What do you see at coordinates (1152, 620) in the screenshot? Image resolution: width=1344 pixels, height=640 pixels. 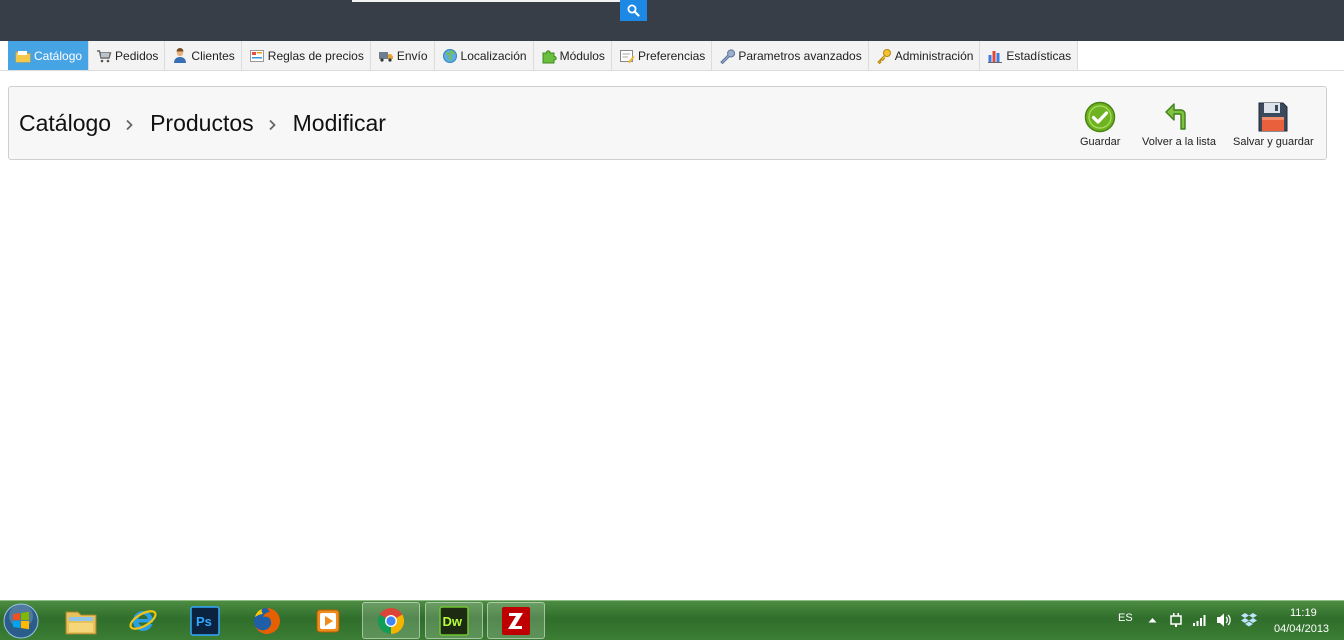 I see `show-hidden-icons-icon` at bounding box center [1152, 620].